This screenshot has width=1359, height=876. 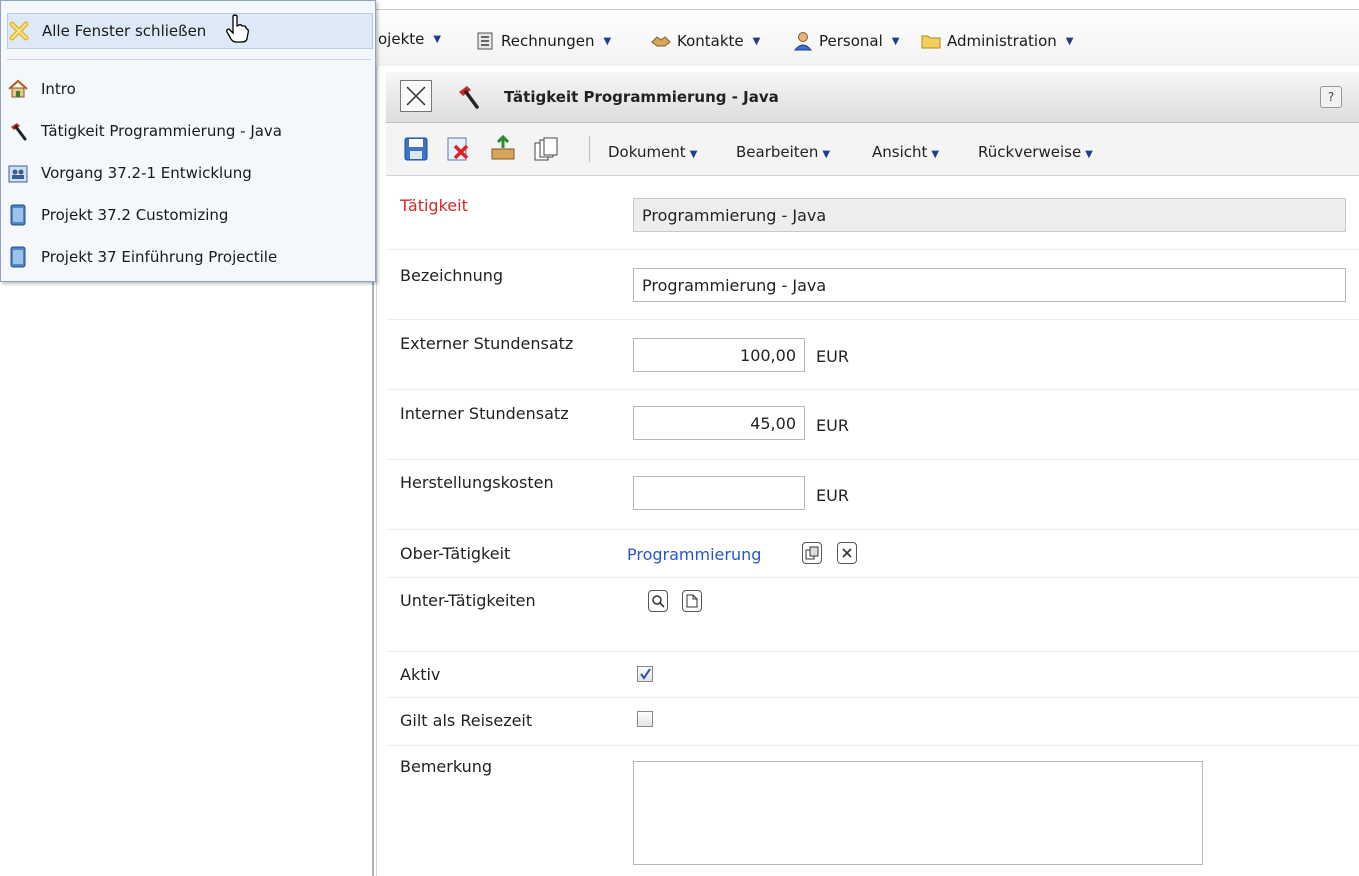 I want to click on people-icon, so click(x=18, y=173).